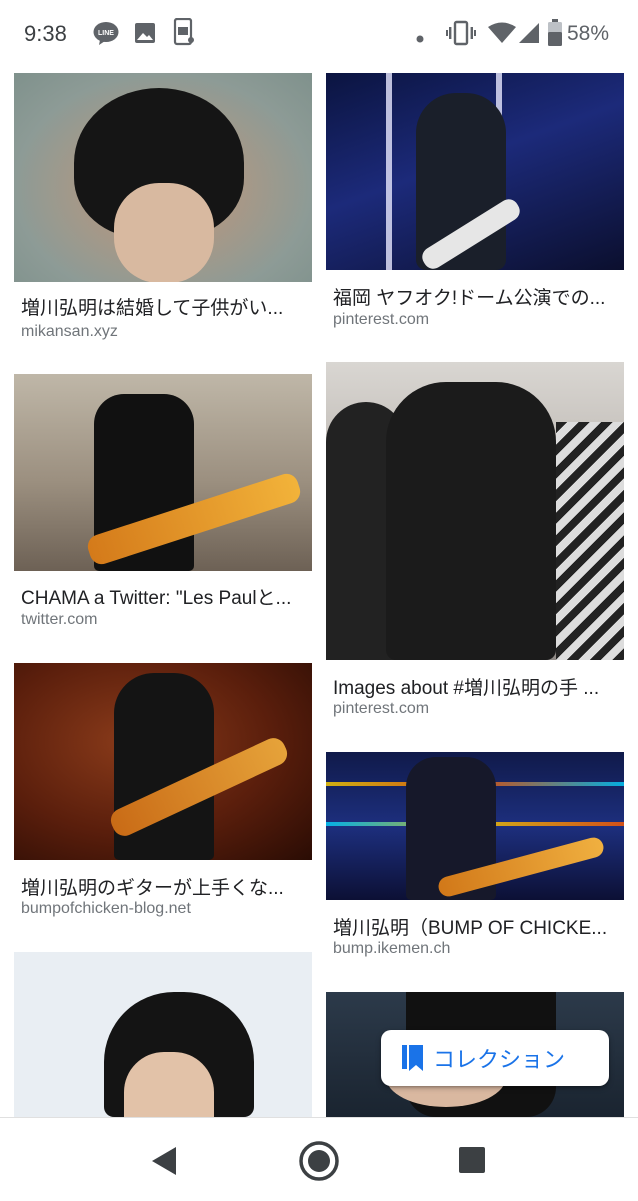  Describe the element at coordinates (529, 35) in the screenshot. I see `signal-icon` at that location.